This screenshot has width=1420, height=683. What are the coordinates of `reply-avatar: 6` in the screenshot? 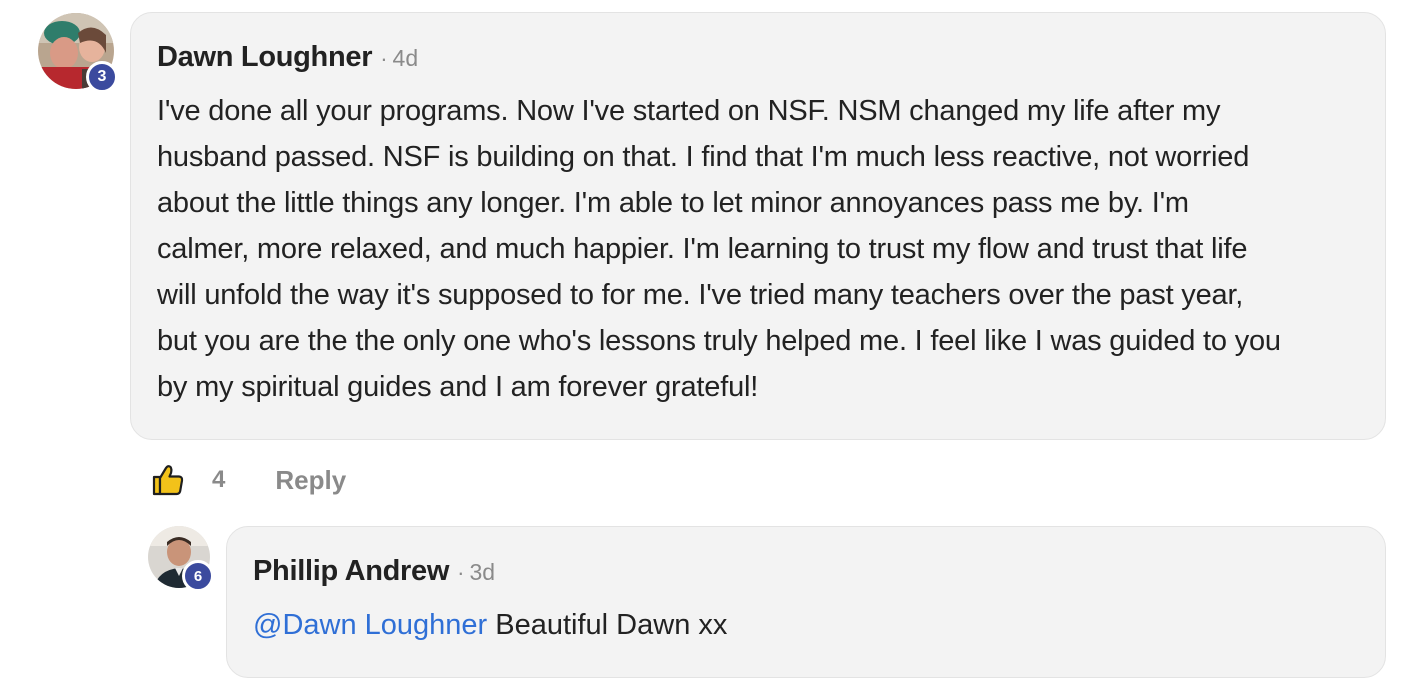 It's located at (181, 559).